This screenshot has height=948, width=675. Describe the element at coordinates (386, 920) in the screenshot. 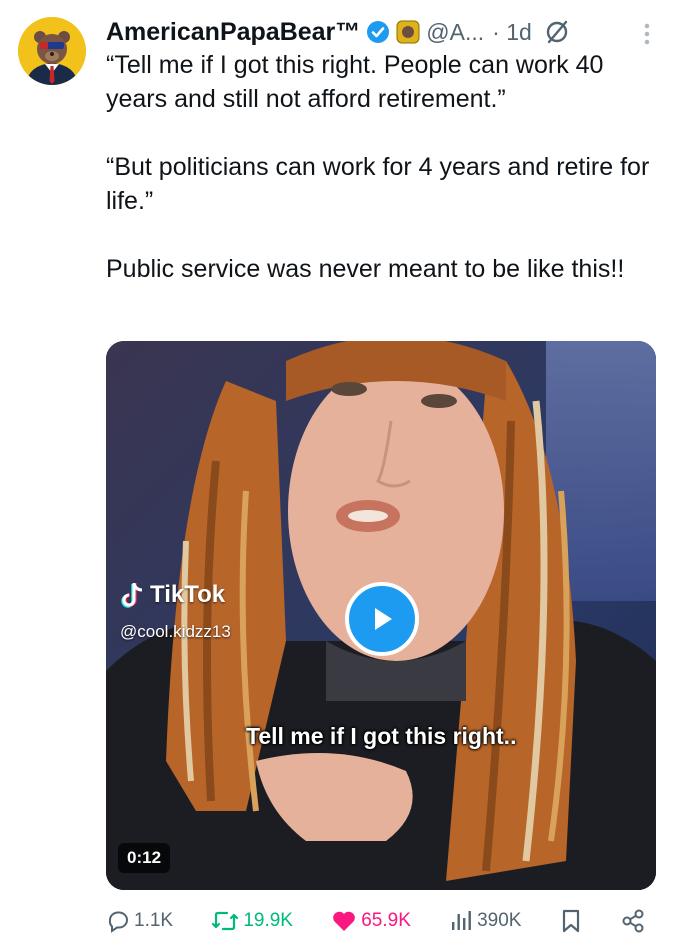

I see `like-count: 65.9K` at that location.